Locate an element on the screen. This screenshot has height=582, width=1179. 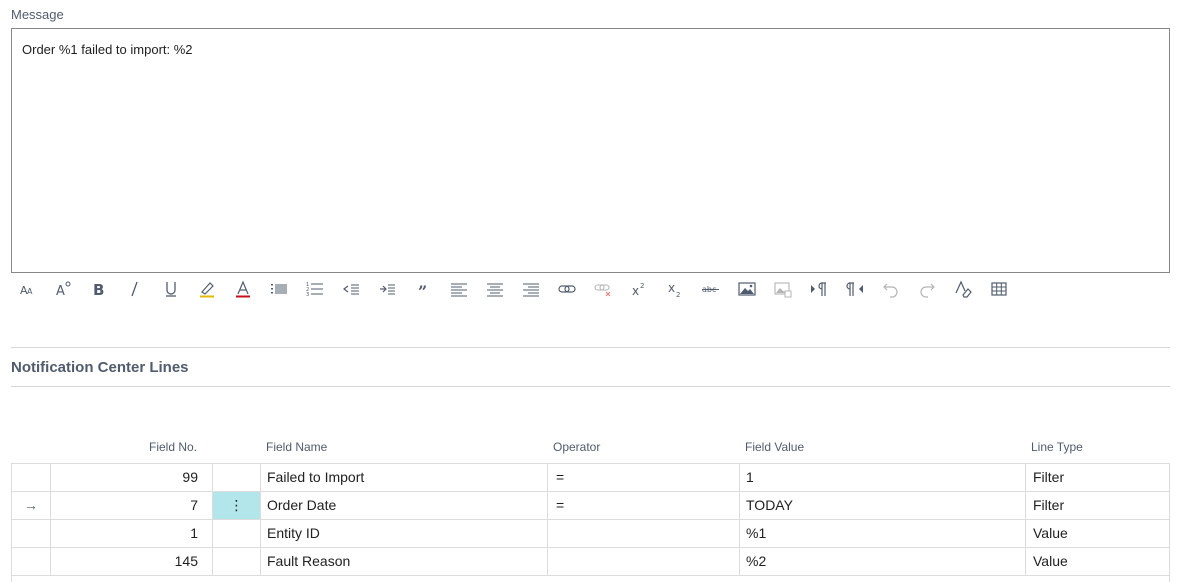
align-center-icon is located at coordinates (495, 289).